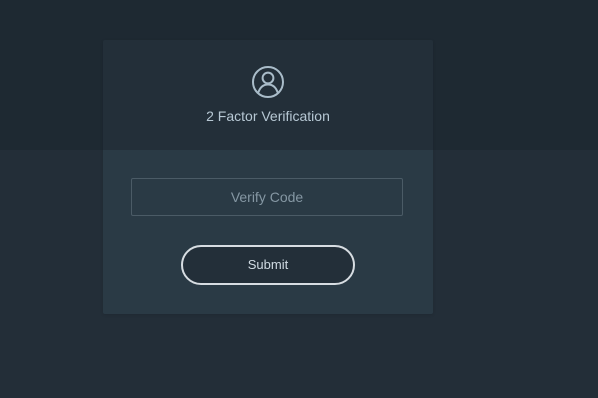  I want to click on verify-code-input, so click(267, 197).